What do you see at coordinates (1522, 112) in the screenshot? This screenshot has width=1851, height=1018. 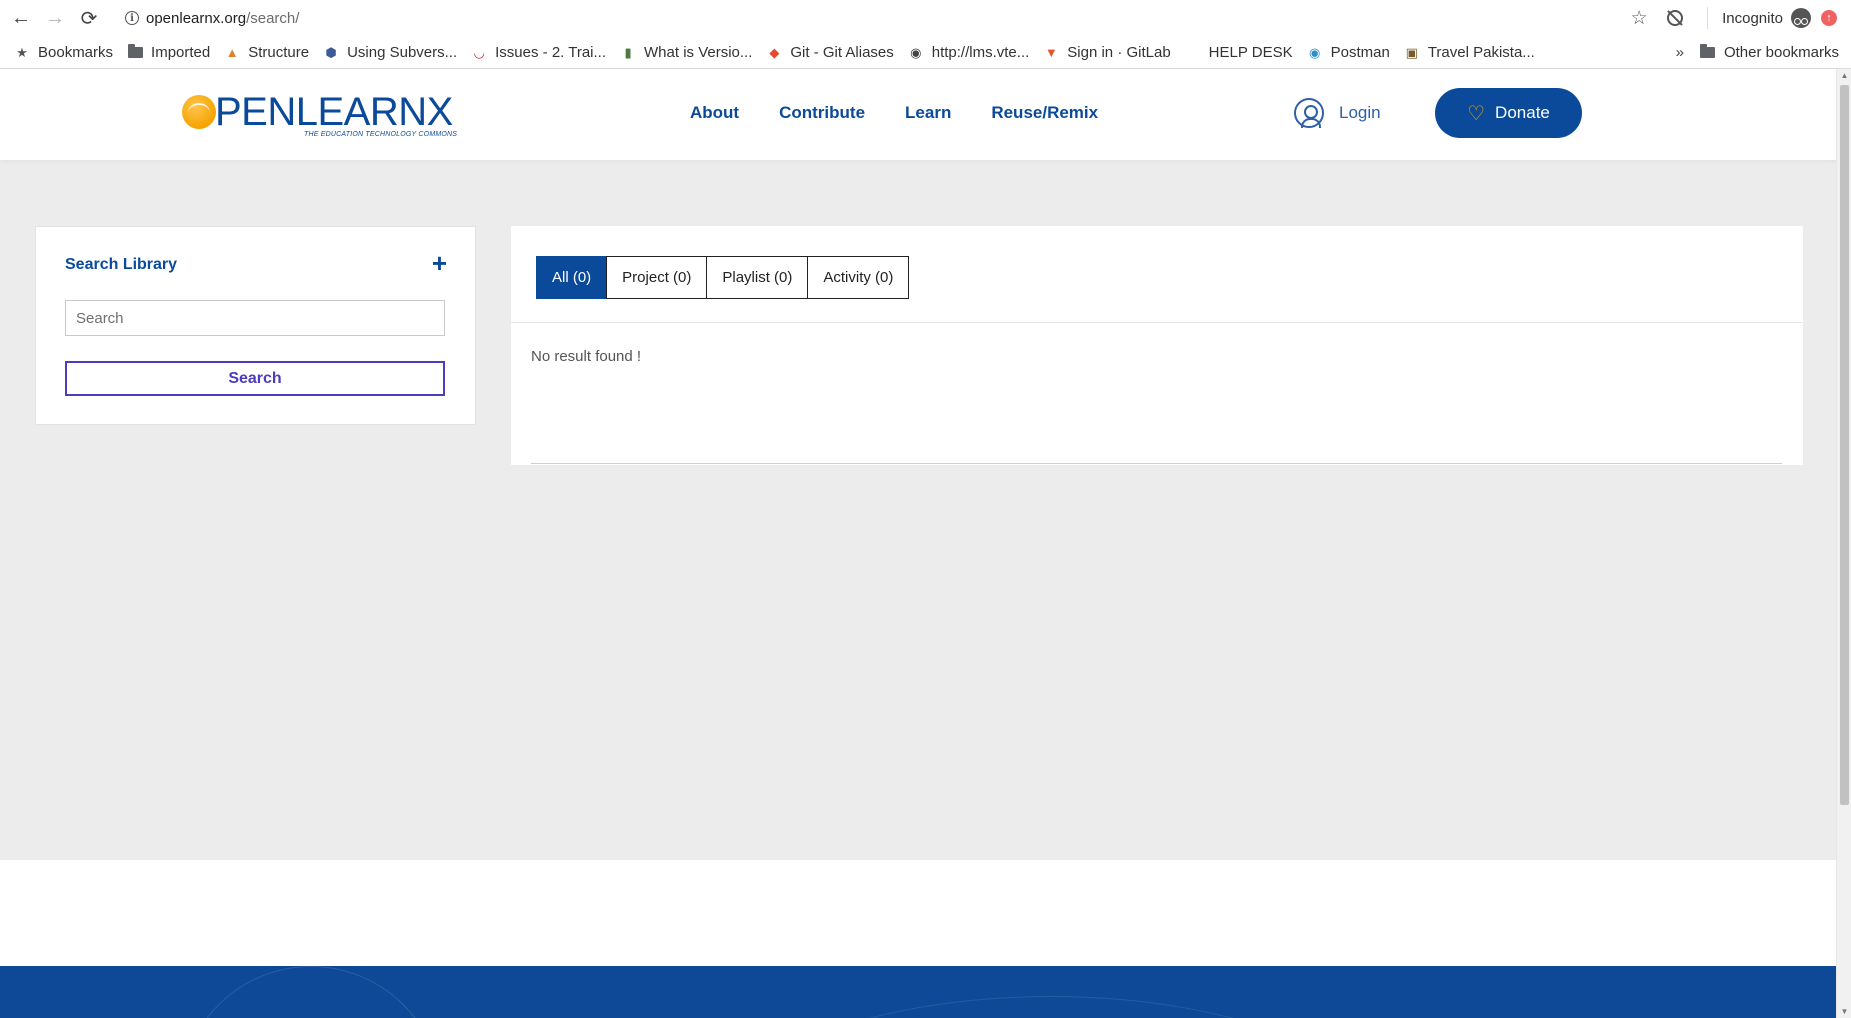 I see `donate-label: Donate` at bounding box center [1522, 112].